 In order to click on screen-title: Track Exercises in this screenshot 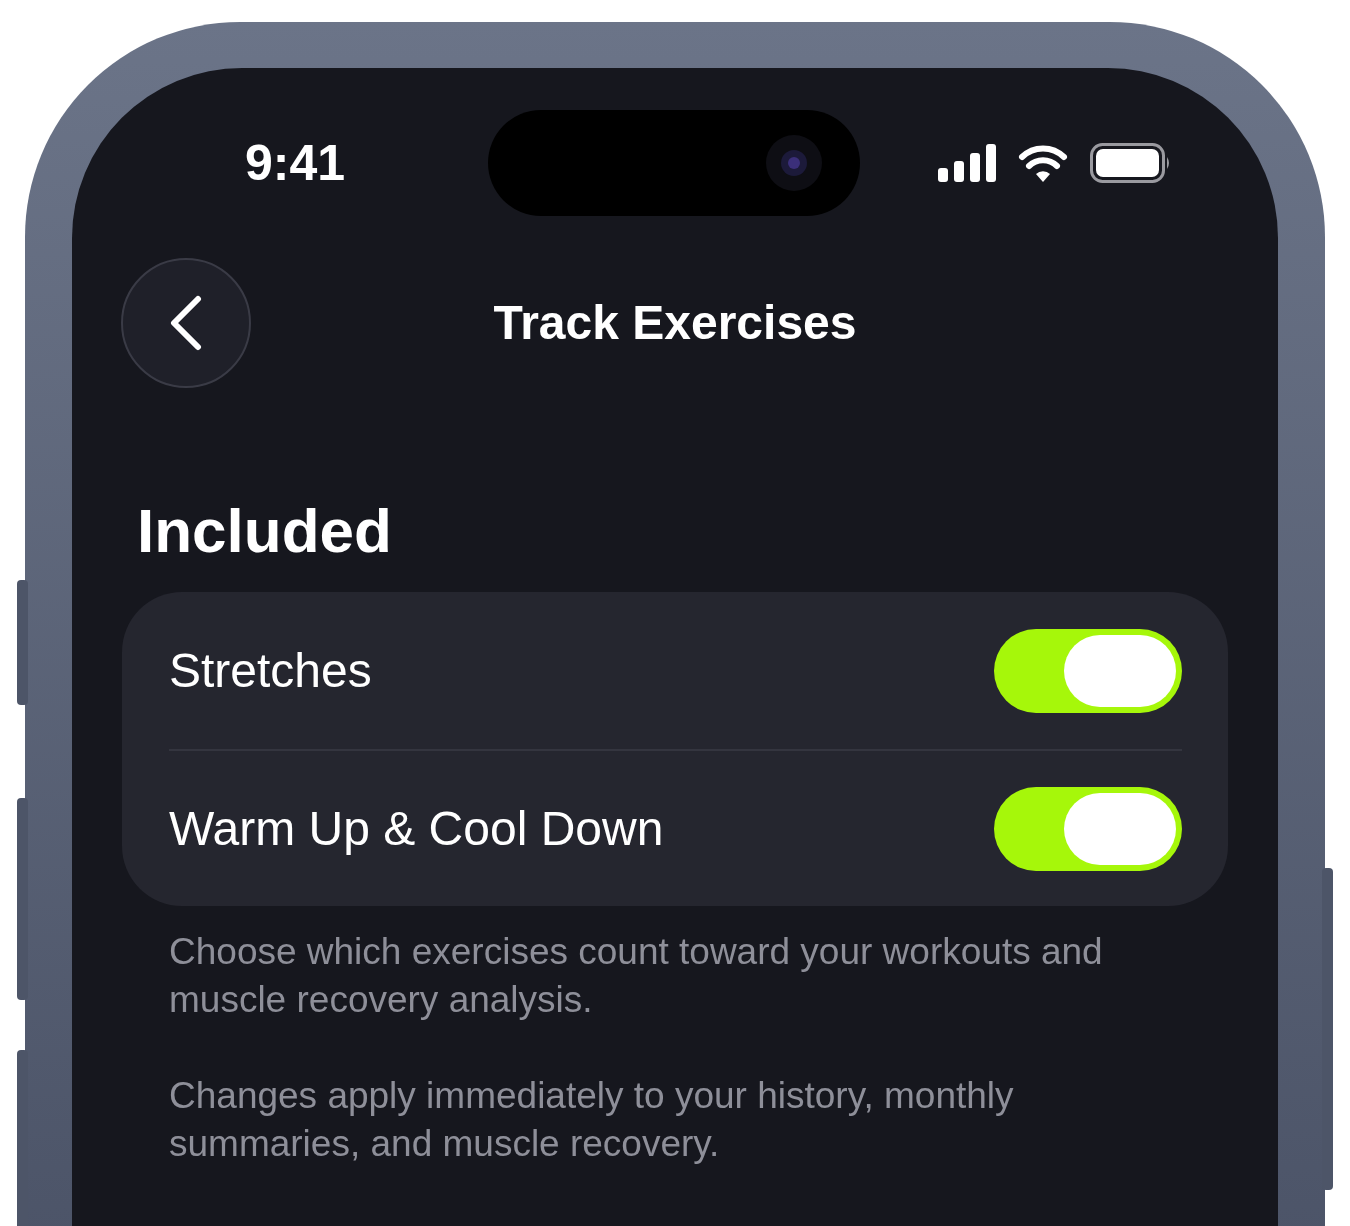, I will do `click(675, 323)`.